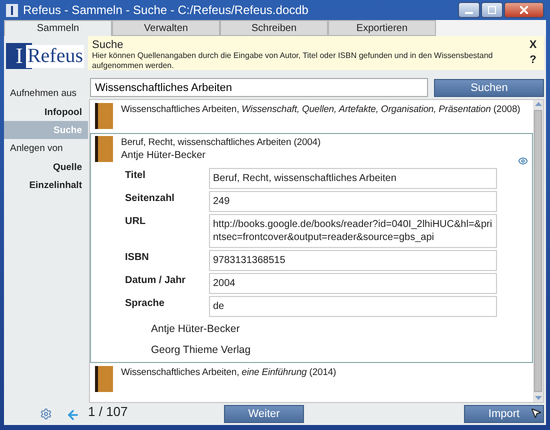 The image size is (550, 430). Describe the element at coordinates (36, 149) in the screenshot. I see `sidebar-section-label: Anlegen von` at that location.